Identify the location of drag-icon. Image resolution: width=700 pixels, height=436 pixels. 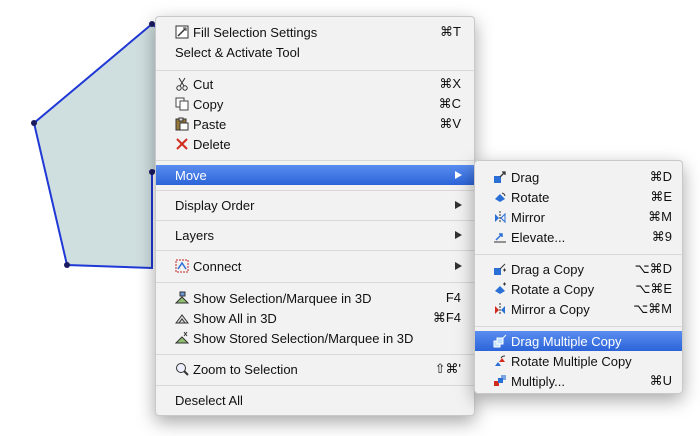
(500, 177).